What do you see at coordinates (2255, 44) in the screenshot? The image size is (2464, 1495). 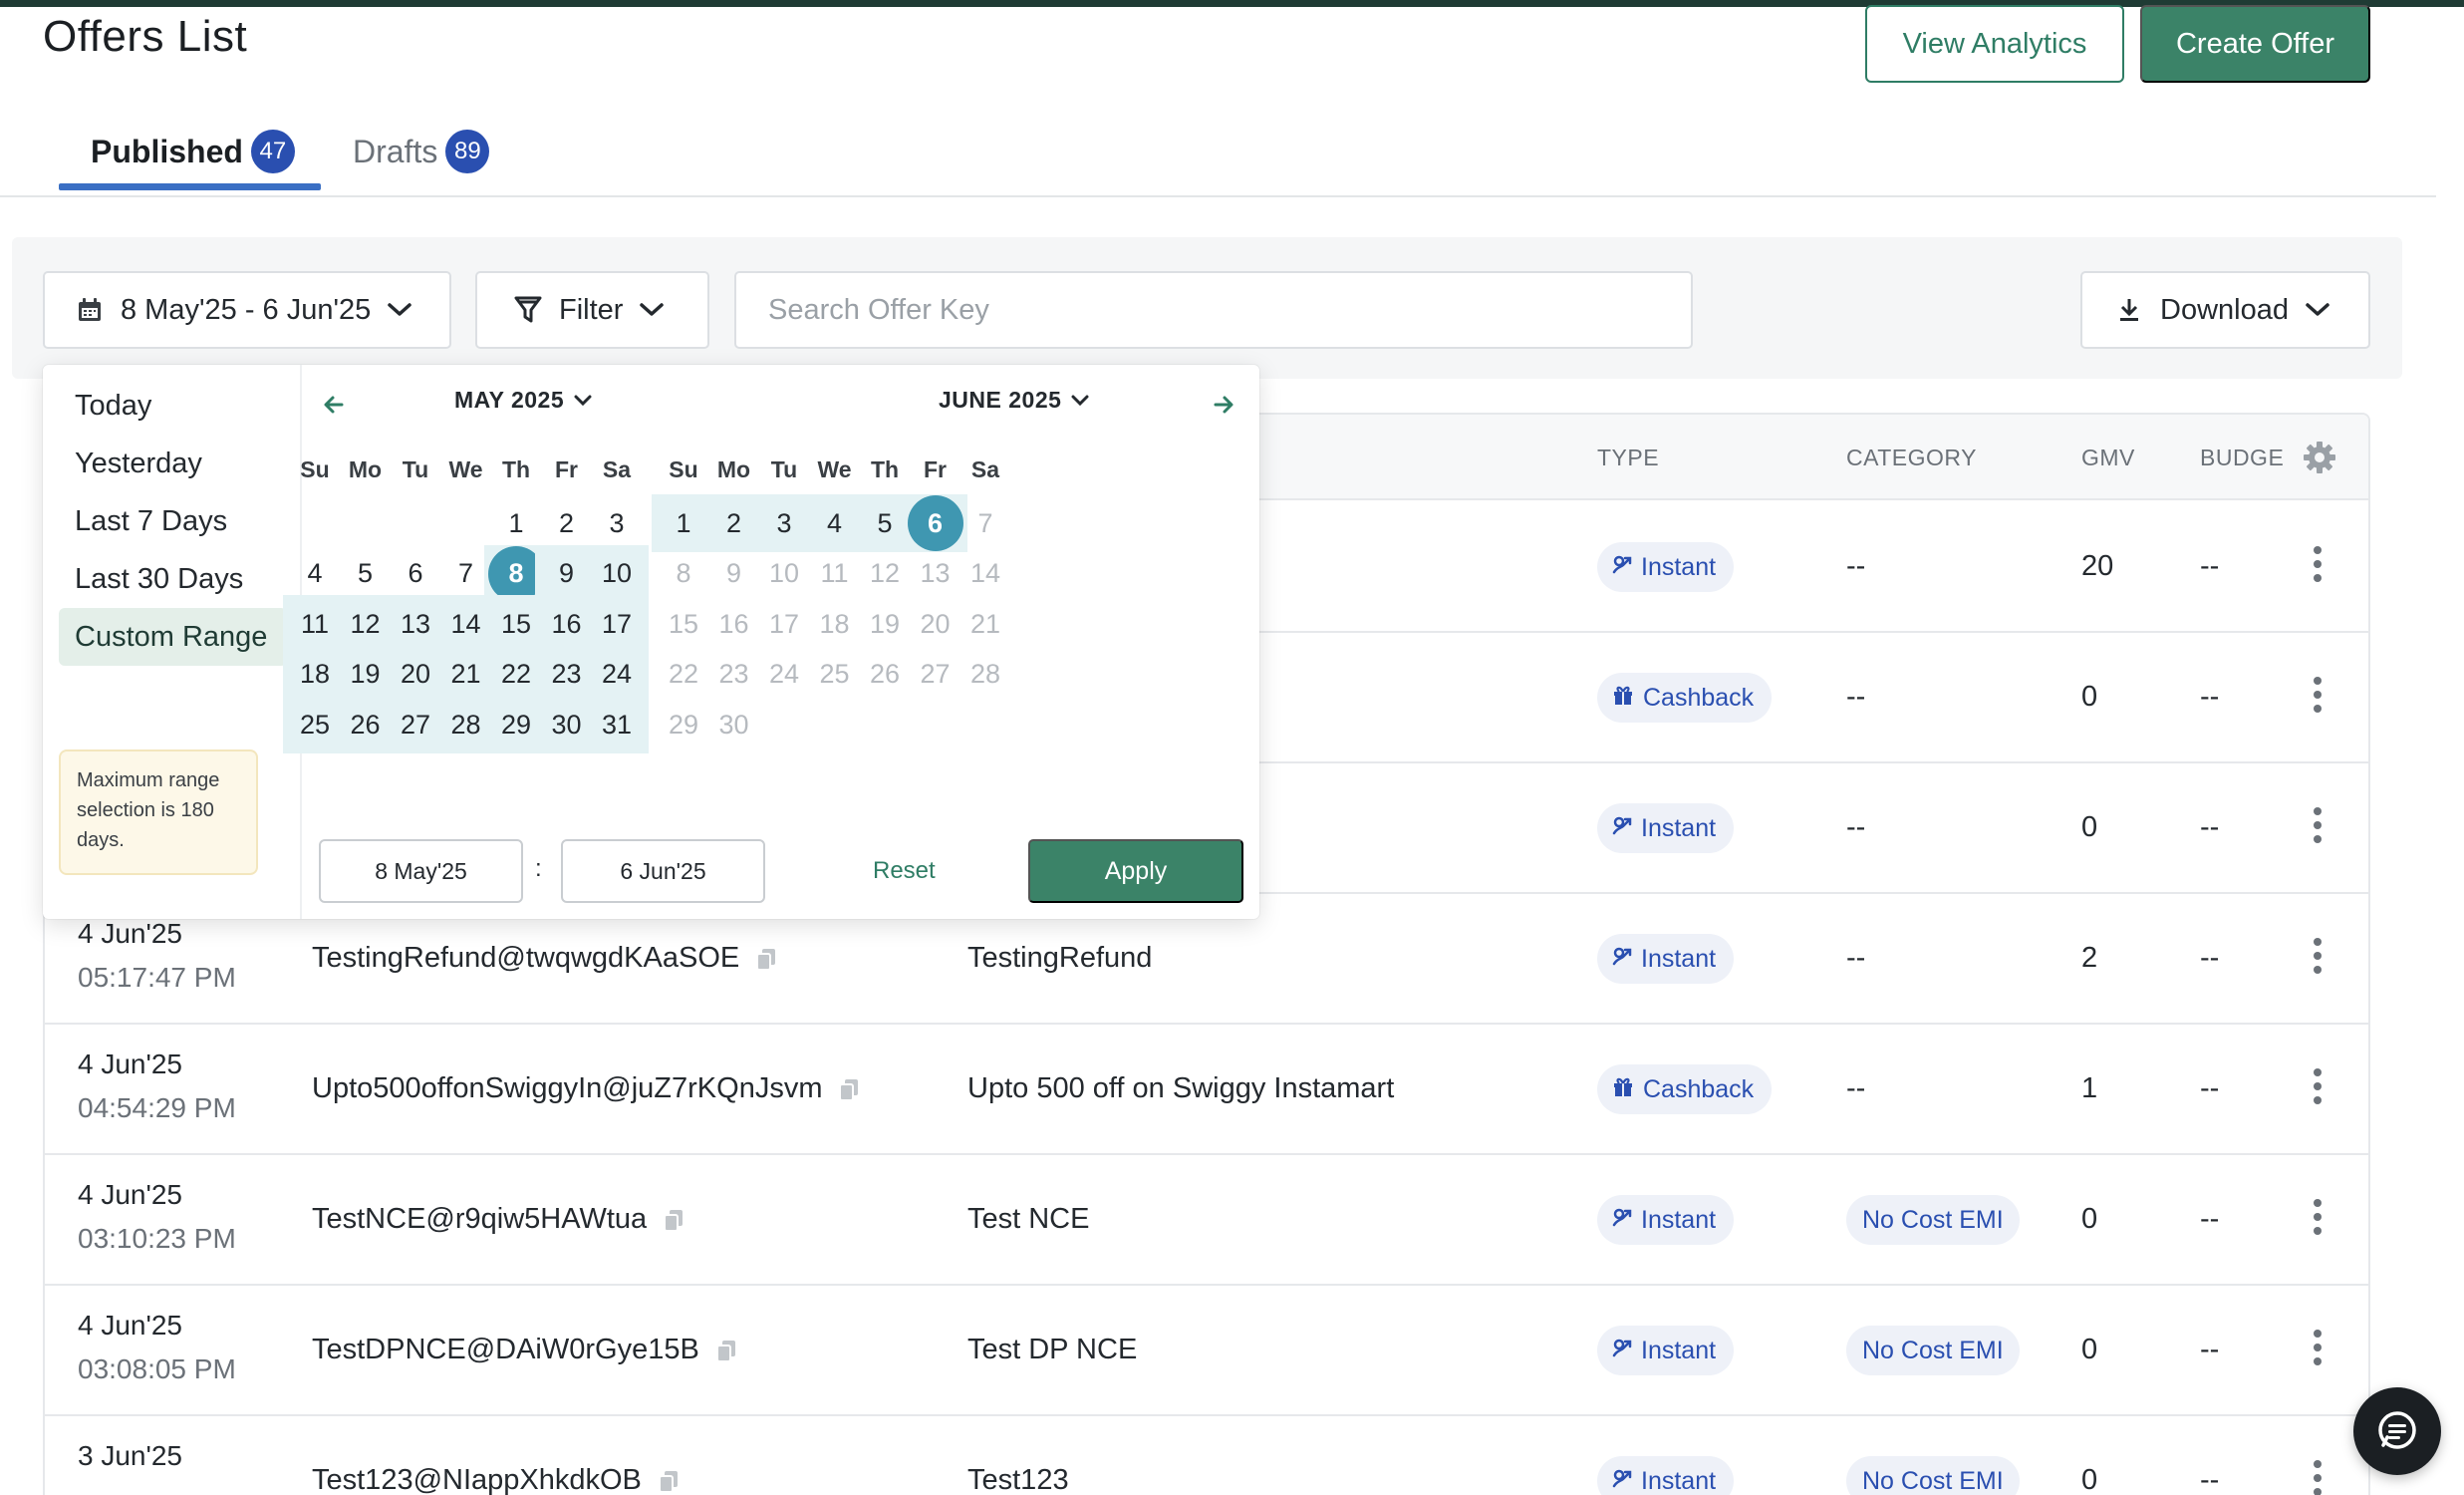 I see `create-offer-button: Create Offer` at bounding box center [2255, 44].